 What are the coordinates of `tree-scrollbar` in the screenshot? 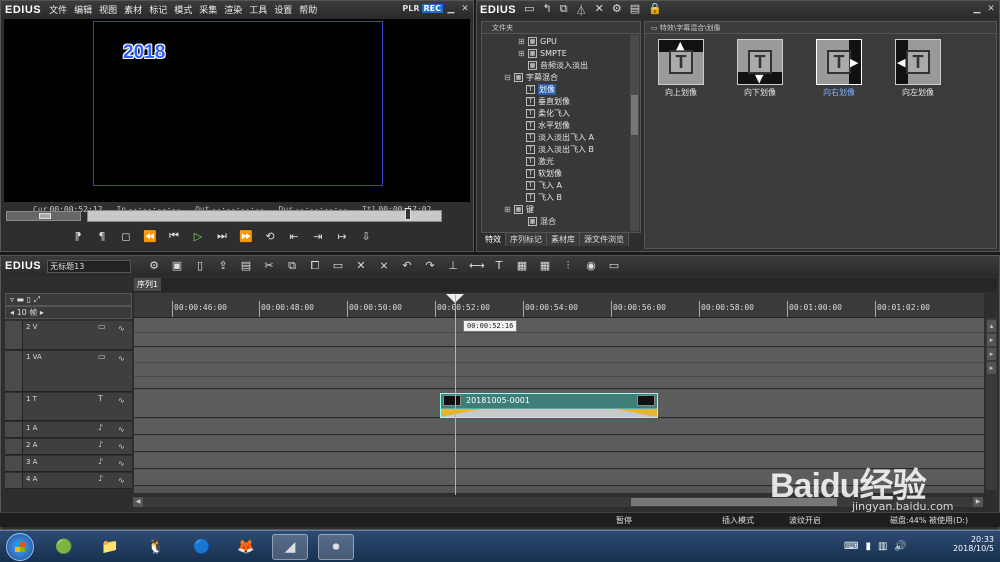 It's located at (634, 133).